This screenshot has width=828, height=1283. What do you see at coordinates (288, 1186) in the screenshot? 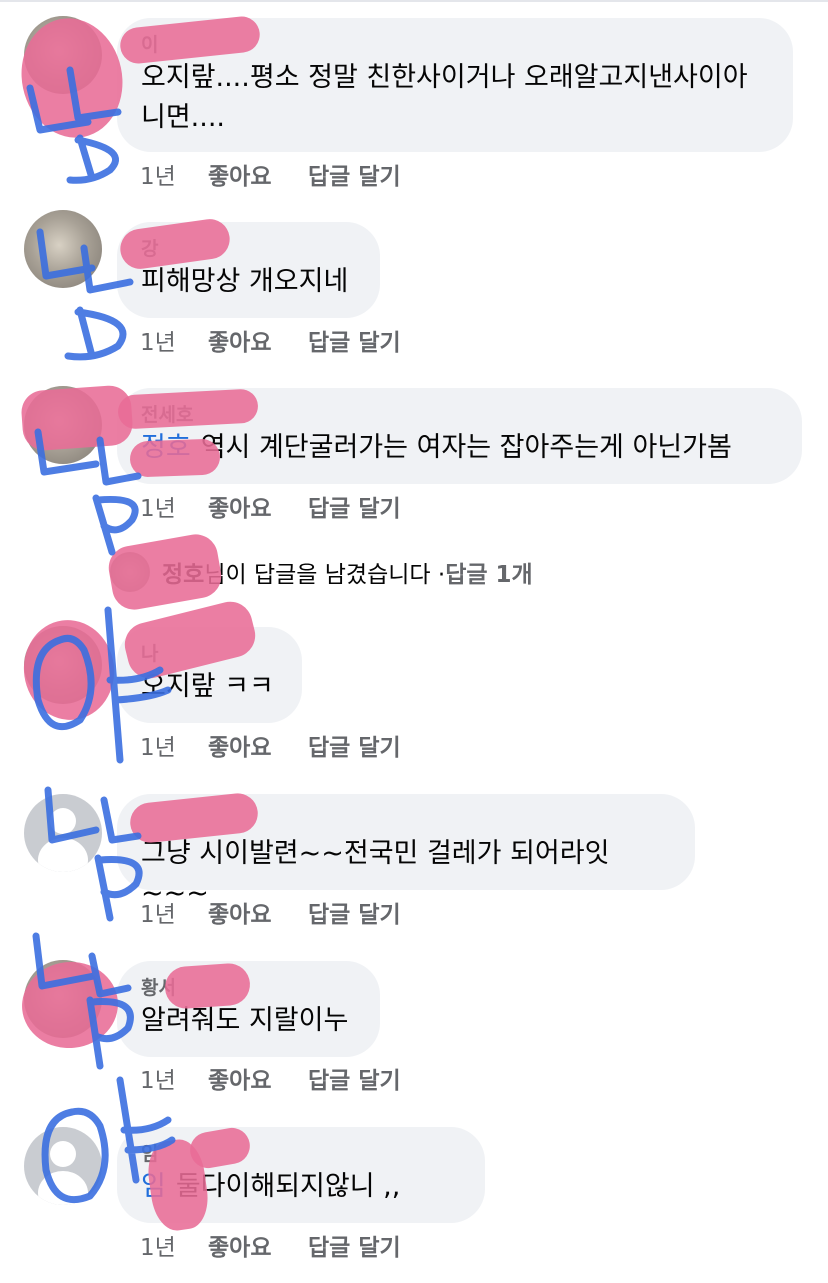
I see `comment-body: 둘다이해되지않니 ,,` at bounding box center [288, 1186].